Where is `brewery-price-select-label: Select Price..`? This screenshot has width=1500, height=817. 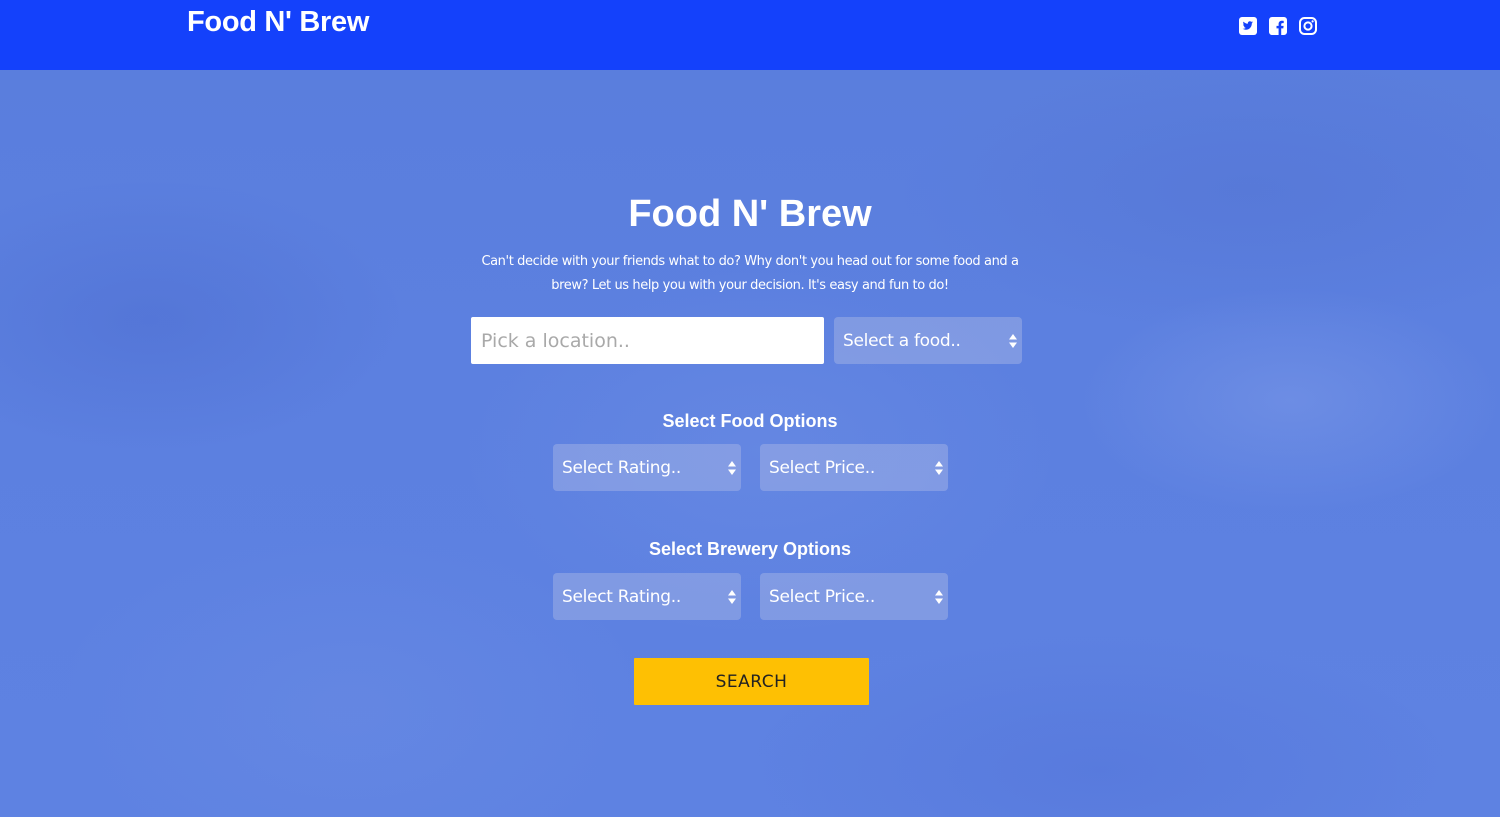
brewery-price-select-label: Select Price.. is located at coordinates (822, 596).